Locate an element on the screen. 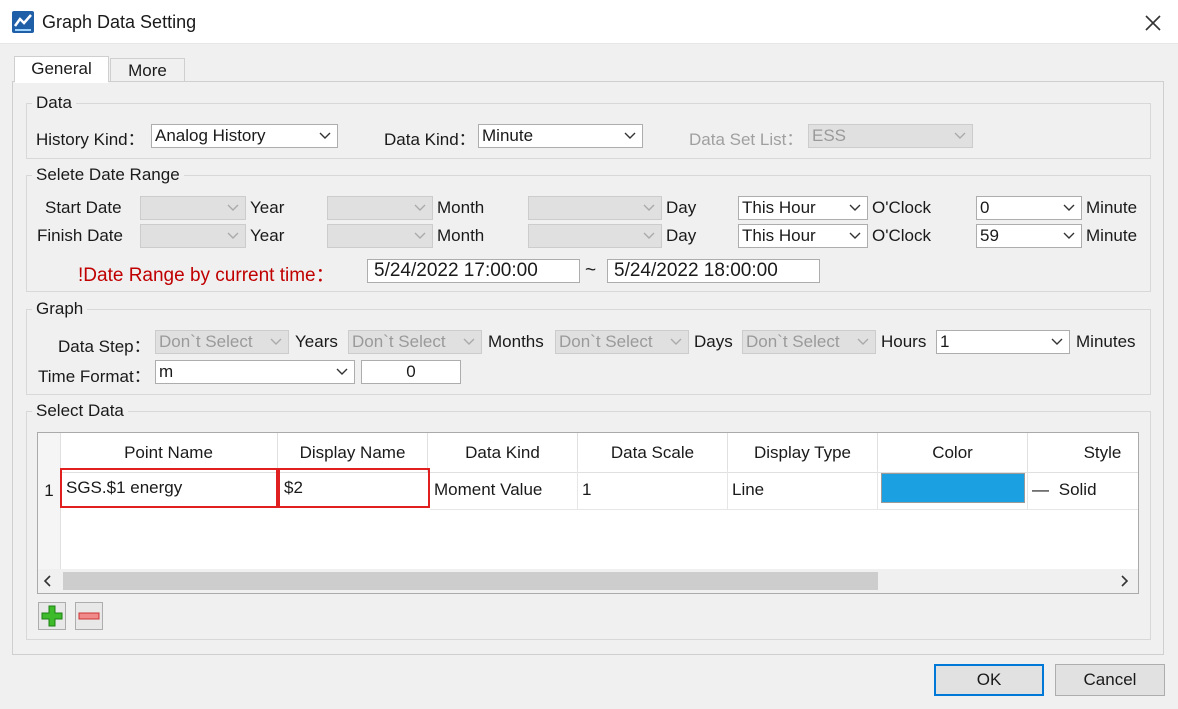 This screenshot has height=709, width=1178. days-unit: Days is located at coordinates (713, 341).